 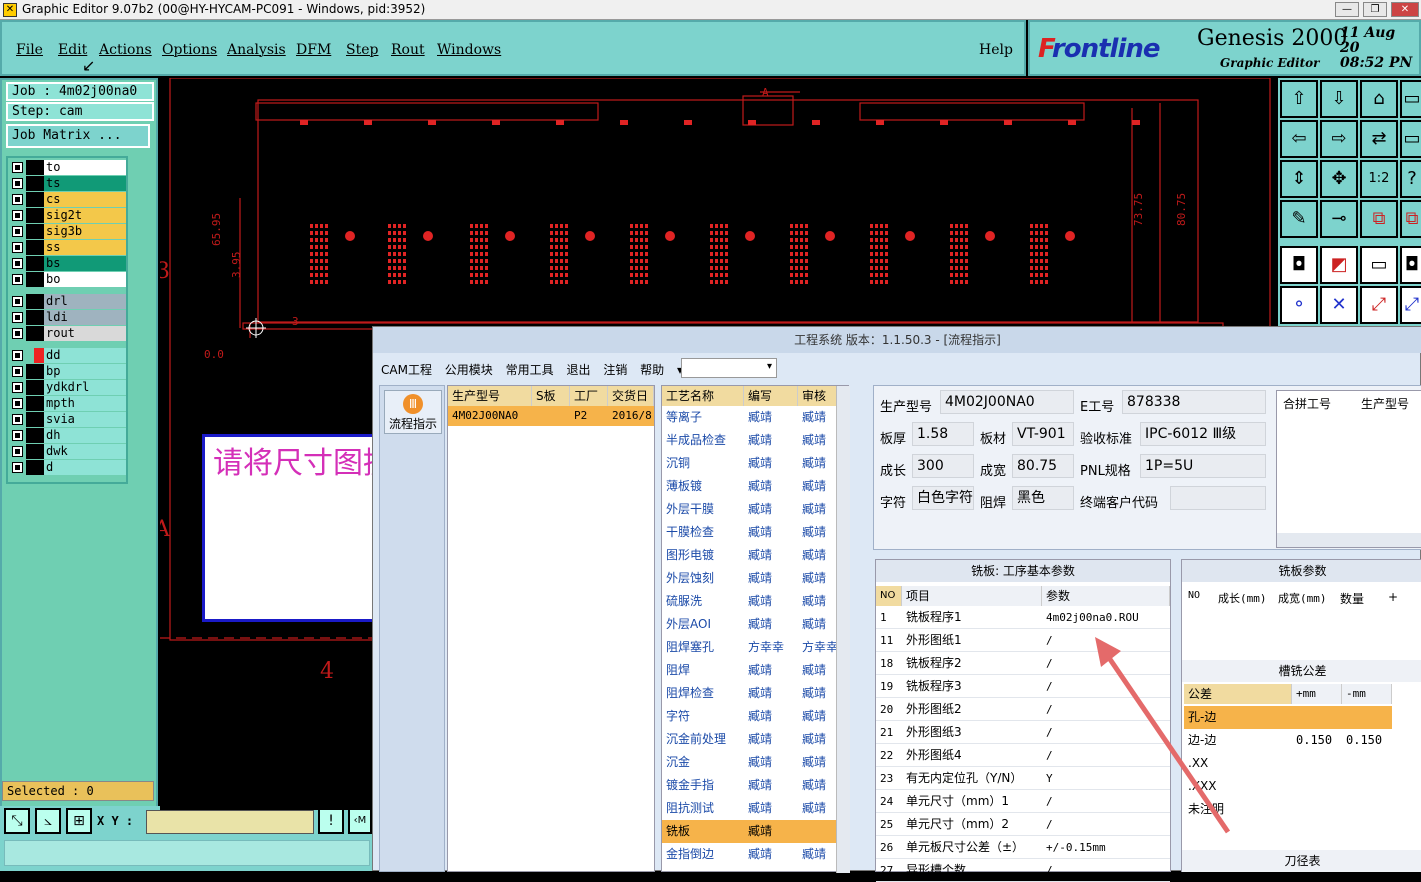 I want to click on layer-item-drl: drl, so click(x=68, y=301).